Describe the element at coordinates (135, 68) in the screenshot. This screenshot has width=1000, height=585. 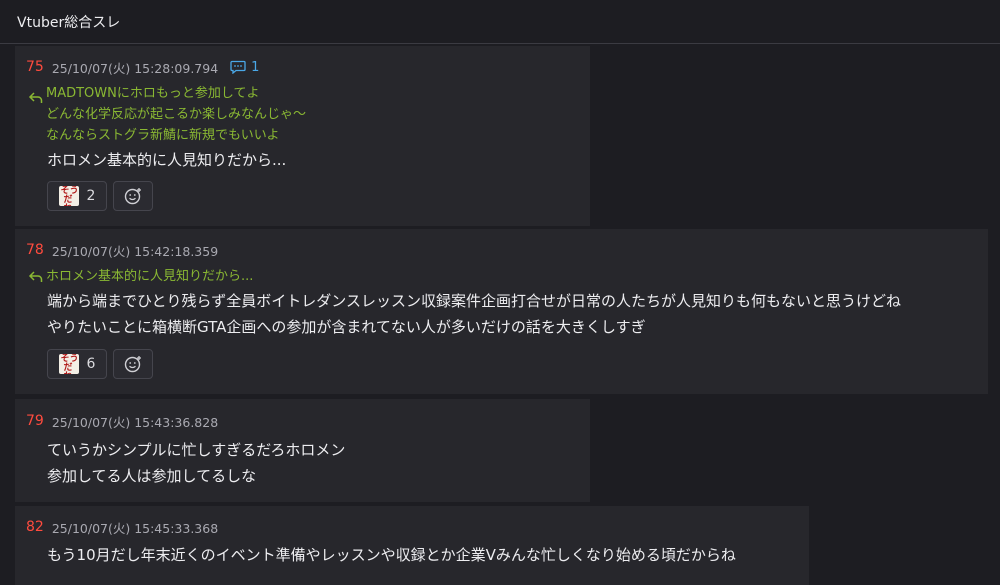
I see `post-date: 25/10/07(火) 15:28:09.794` at that location.